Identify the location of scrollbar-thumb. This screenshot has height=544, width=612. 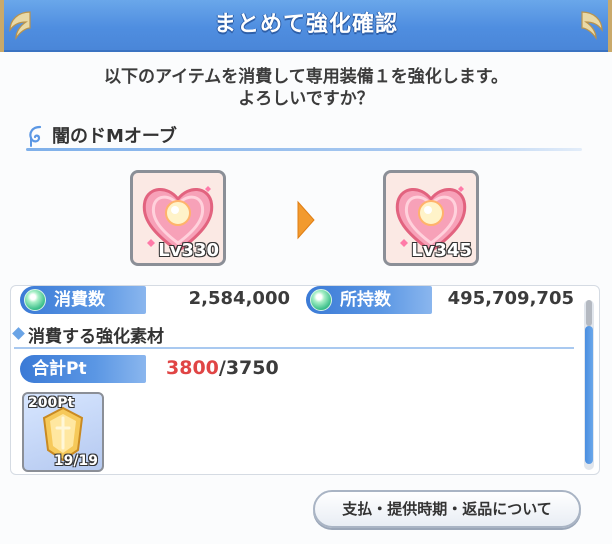
(589, 395).